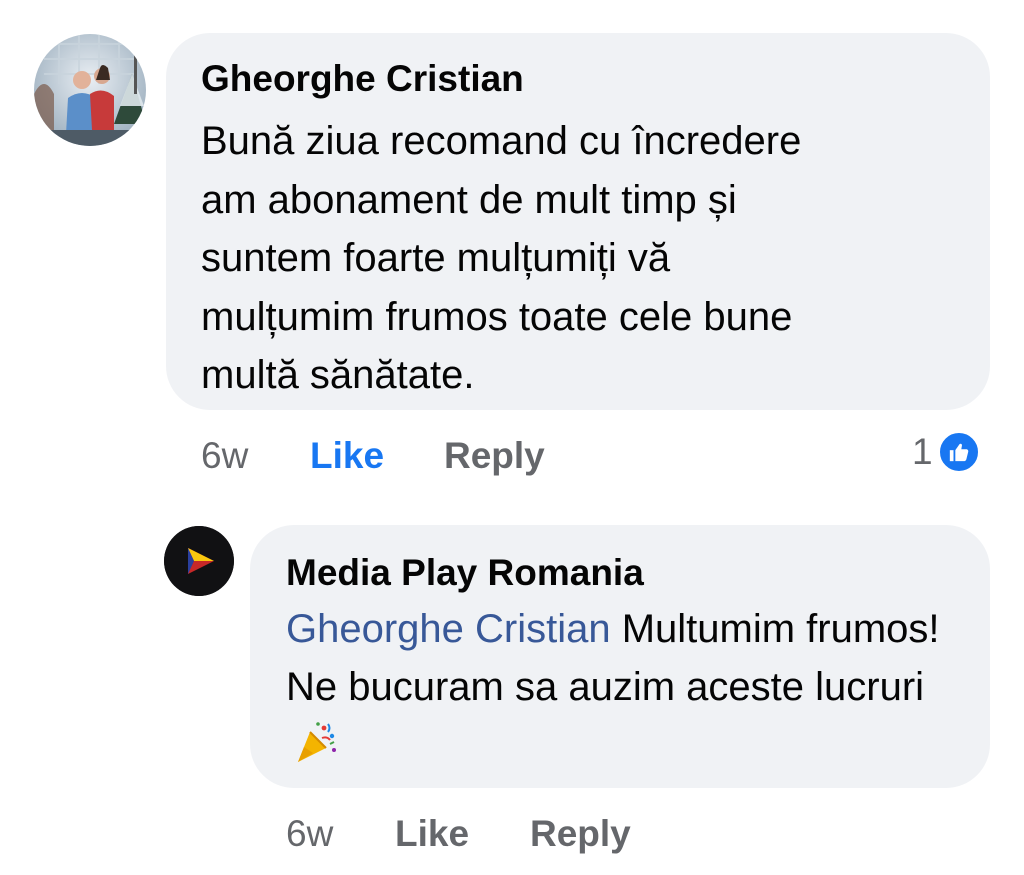 This screenshot has height=875, width=1024. I want to click on user-photo-avatar-icon, so click(90, 90).